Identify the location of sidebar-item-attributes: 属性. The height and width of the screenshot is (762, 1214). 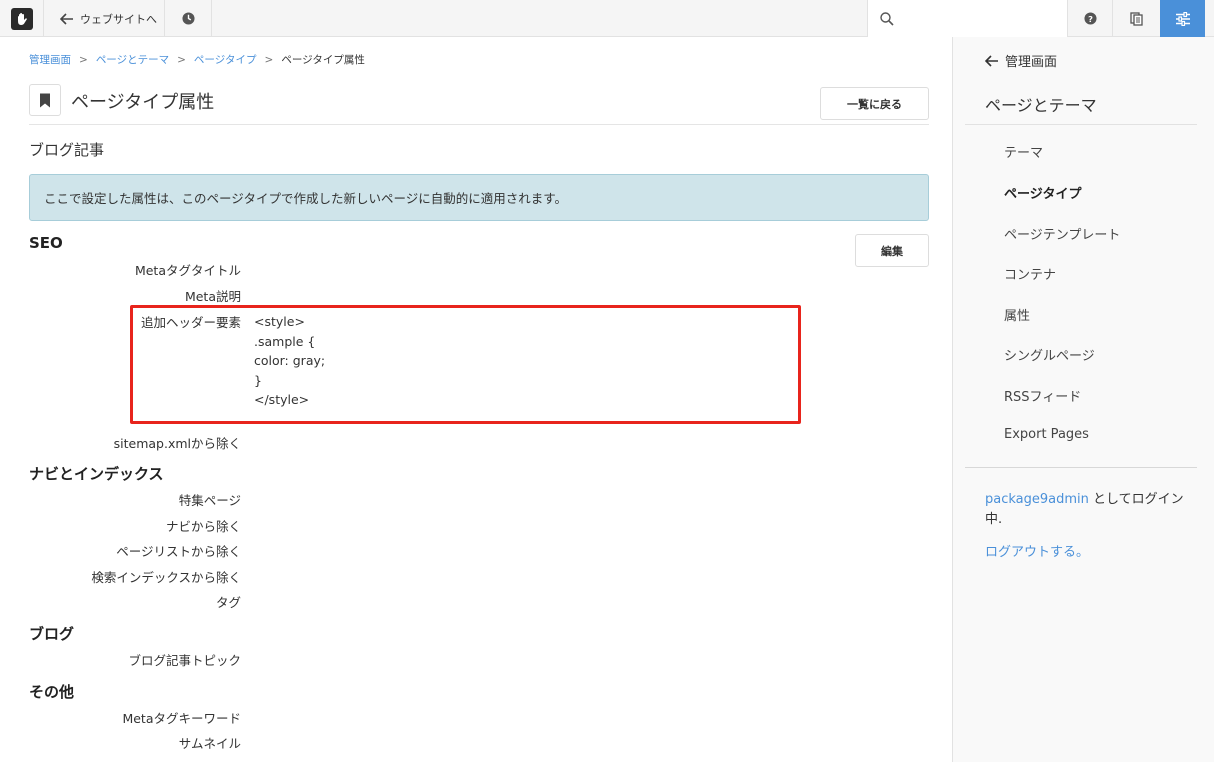
(1017, 314).